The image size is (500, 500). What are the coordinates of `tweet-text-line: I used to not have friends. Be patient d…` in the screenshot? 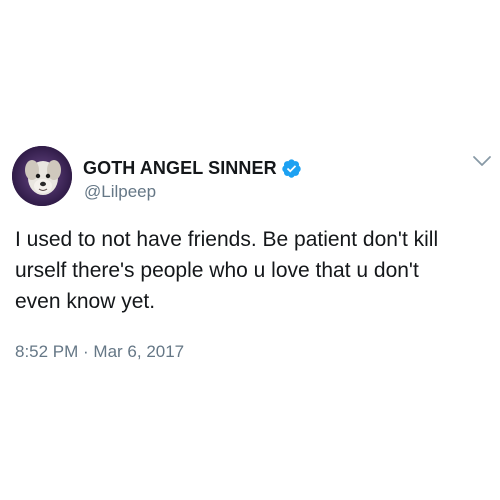 It's located at (227, 239).